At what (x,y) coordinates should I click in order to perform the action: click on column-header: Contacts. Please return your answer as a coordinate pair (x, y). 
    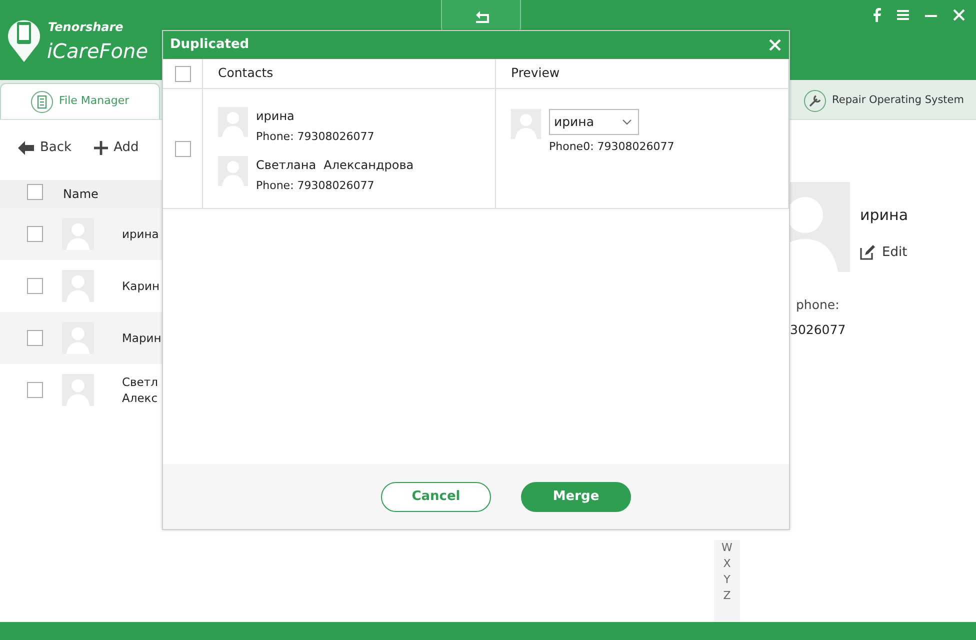
    Looking at the image, I should click on (246, 73).